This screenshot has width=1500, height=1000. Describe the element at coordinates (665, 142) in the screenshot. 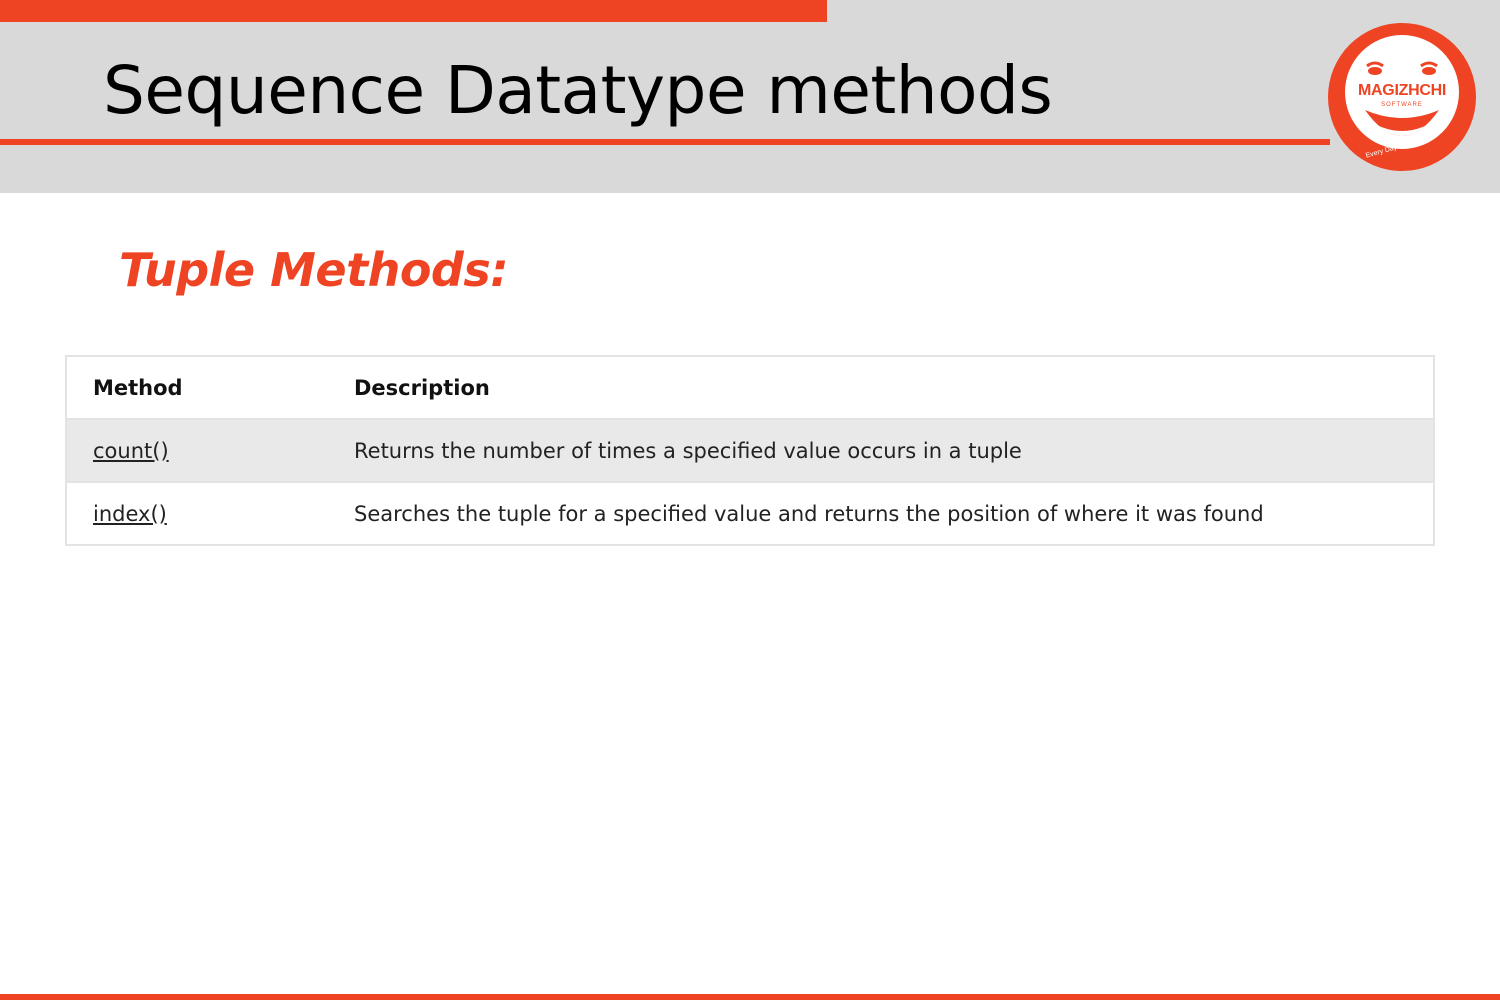

I see `title-underline` at that location.